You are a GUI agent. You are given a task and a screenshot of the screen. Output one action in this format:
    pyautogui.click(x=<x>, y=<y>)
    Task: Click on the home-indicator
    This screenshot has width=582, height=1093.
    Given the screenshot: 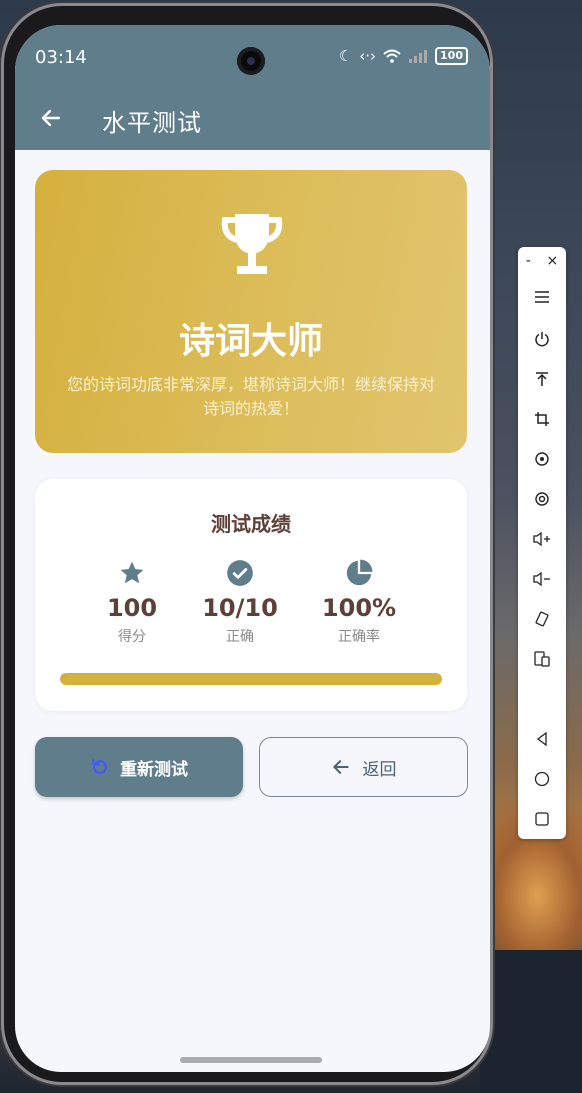 What is the action you would take?
    pyautogui.click(x=251, y=1060)
    